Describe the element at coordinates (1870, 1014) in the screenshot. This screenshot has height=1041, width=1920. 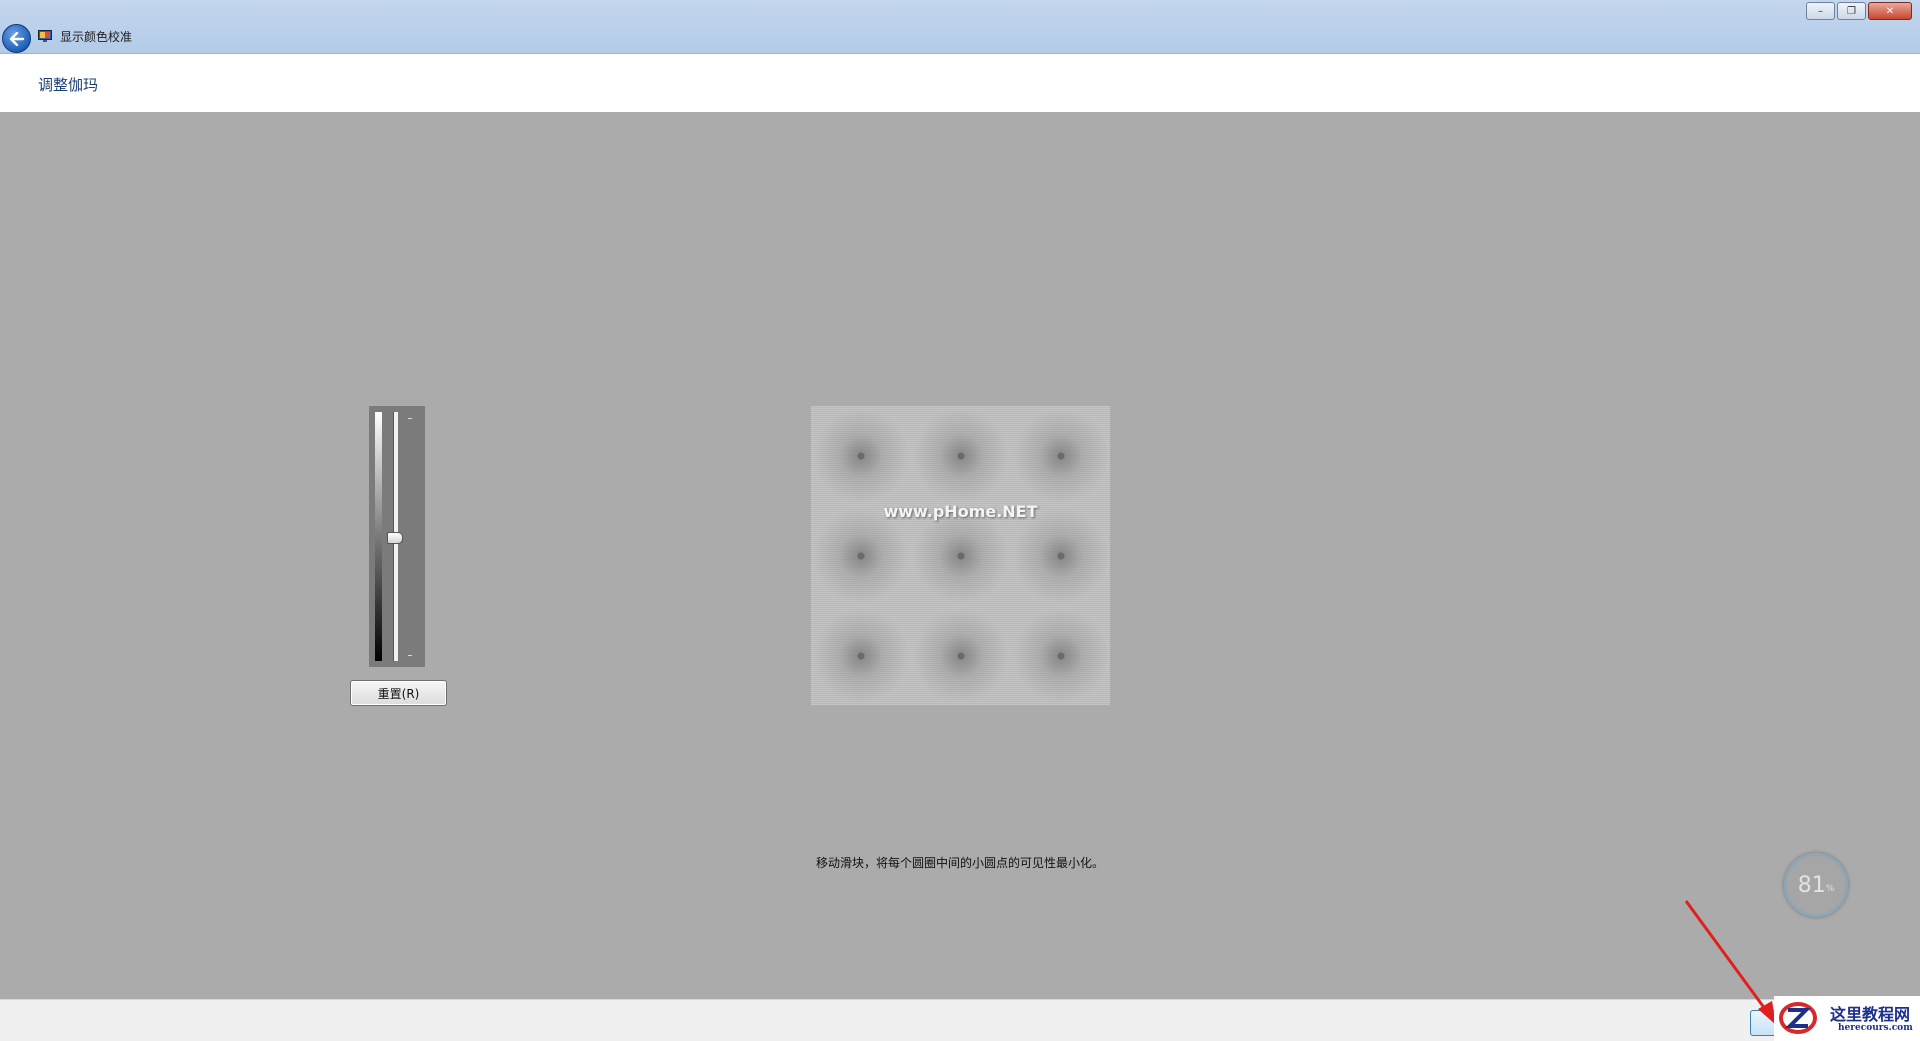
I see `site-logo-cn: 这里教程网` at that location.